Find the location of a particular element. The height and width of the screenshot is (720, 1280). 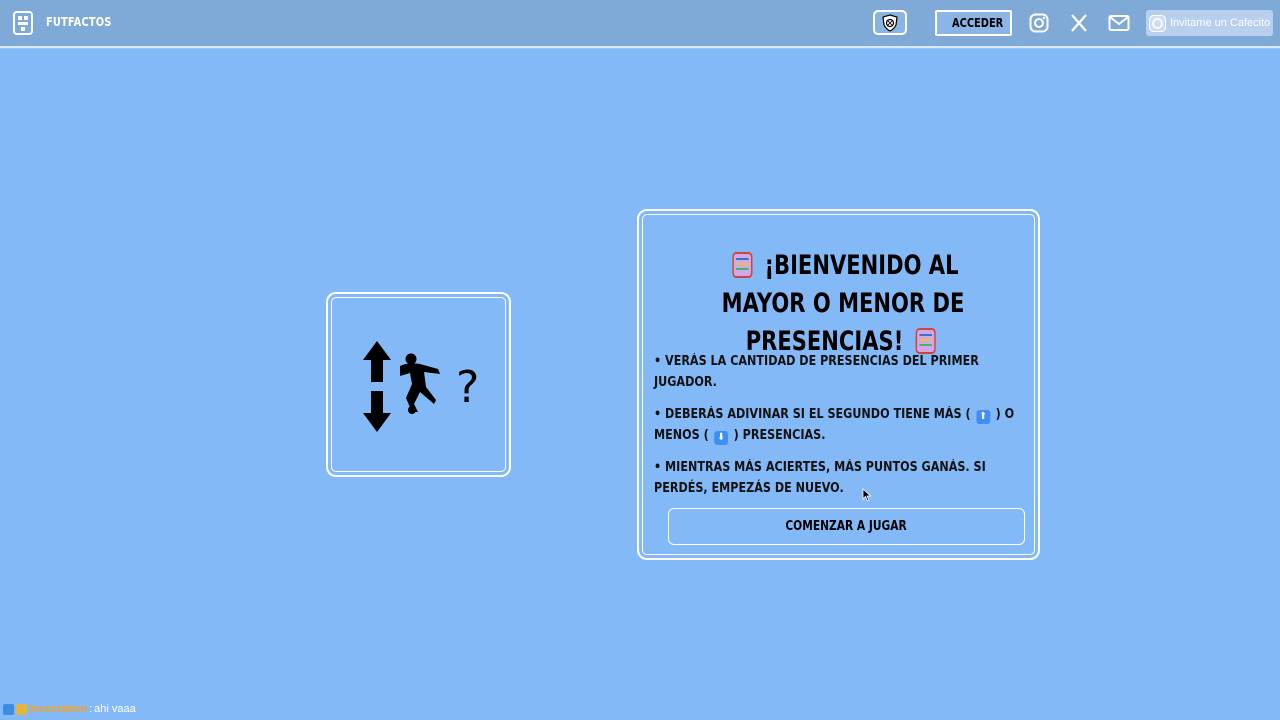

arrow-down-icon: ⬇ is located at coordinates (721, 438).